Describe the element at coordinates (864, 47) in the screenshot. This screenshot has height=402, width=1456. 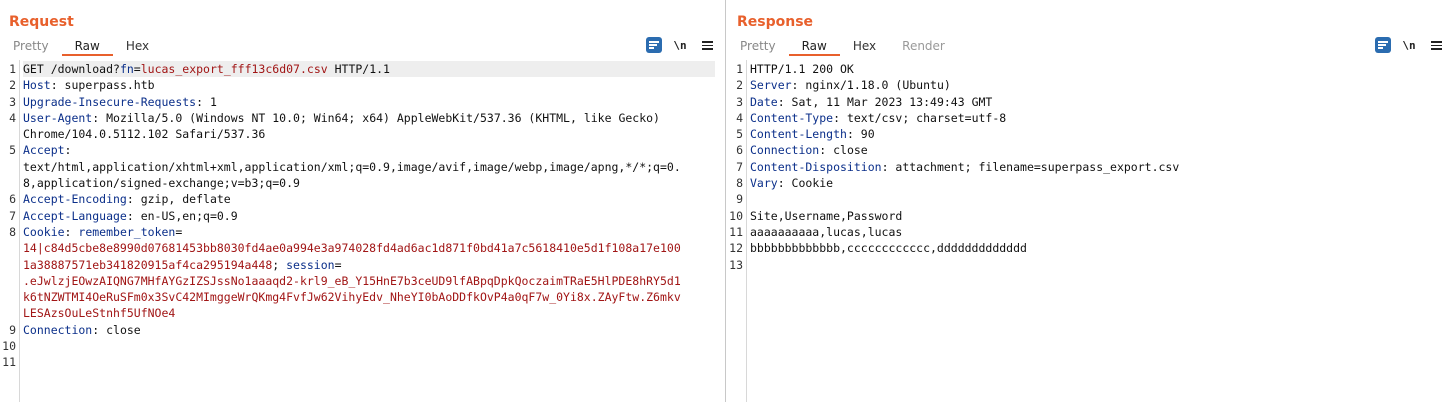
I see `response-tab-hex: Hex` at that location.